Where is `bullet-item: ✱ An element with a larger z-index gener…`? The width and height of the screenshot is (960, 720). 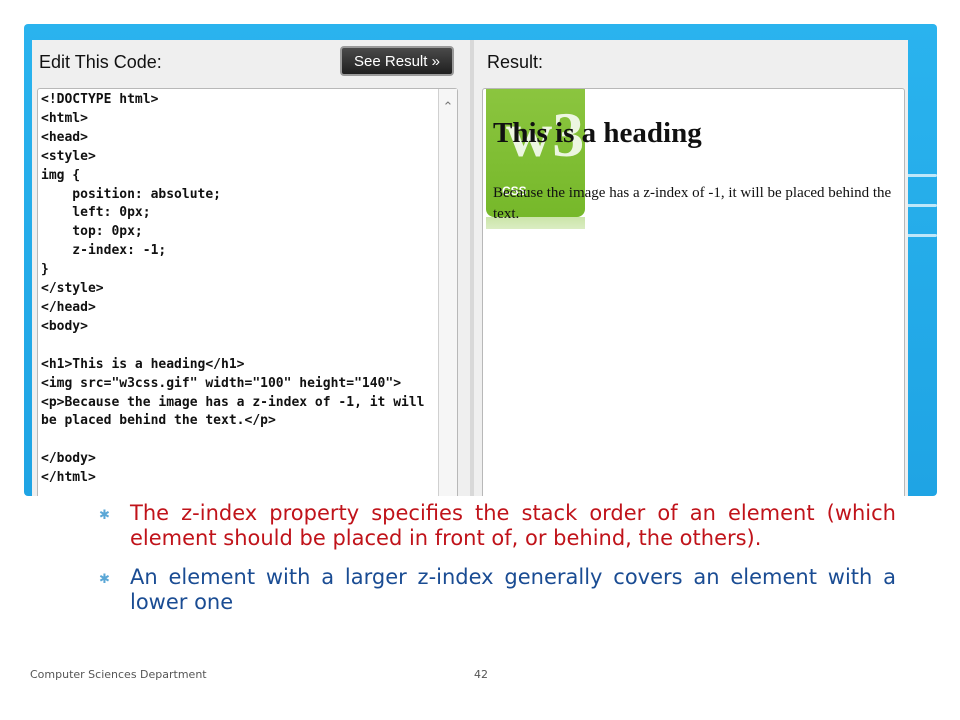 bullet-item: ✱ An element with a larger z-index gener… is located at coordinates (496, 590).